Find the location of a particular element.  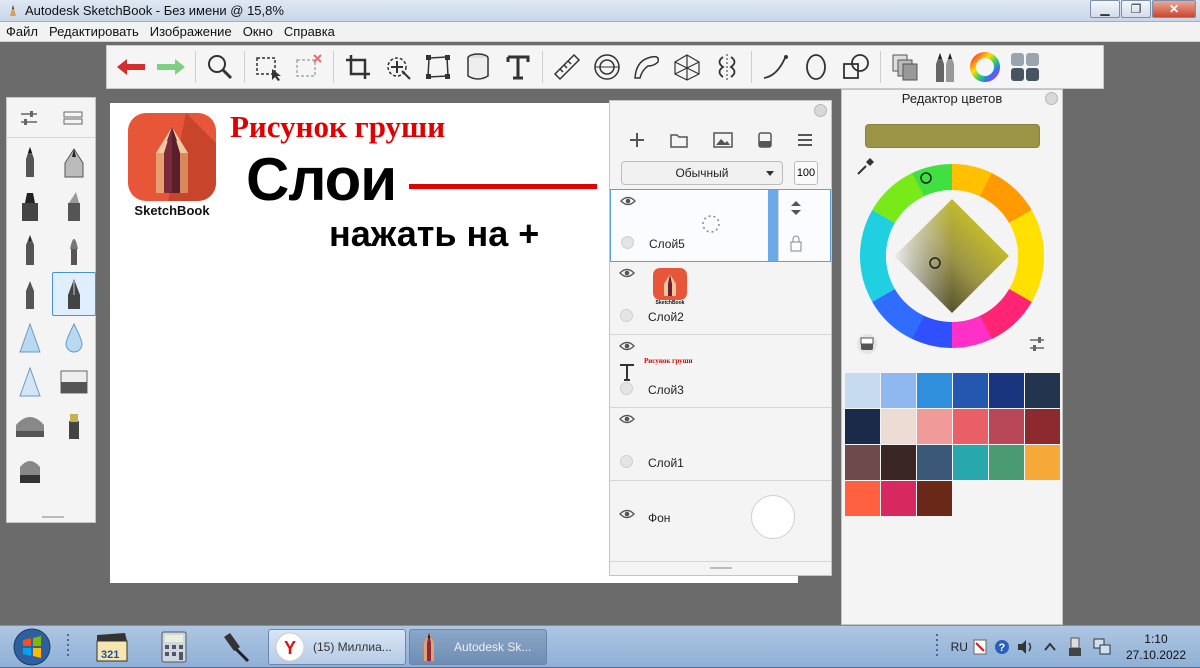

smudge-brush is located at coordinates (74, 338).